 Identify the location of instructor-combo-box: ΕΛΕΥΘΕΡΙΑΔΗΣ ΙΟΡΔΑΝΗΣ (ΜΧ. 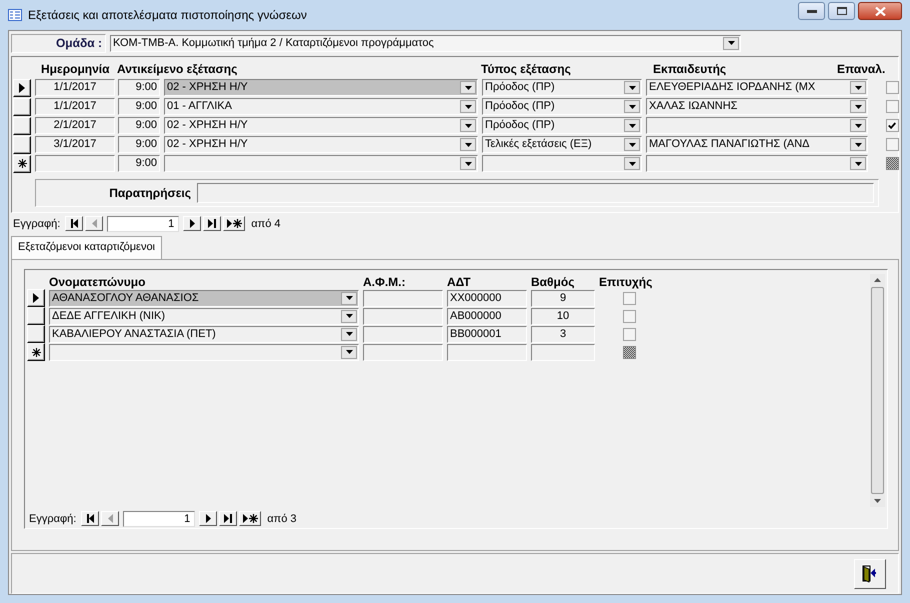
(757, 87).